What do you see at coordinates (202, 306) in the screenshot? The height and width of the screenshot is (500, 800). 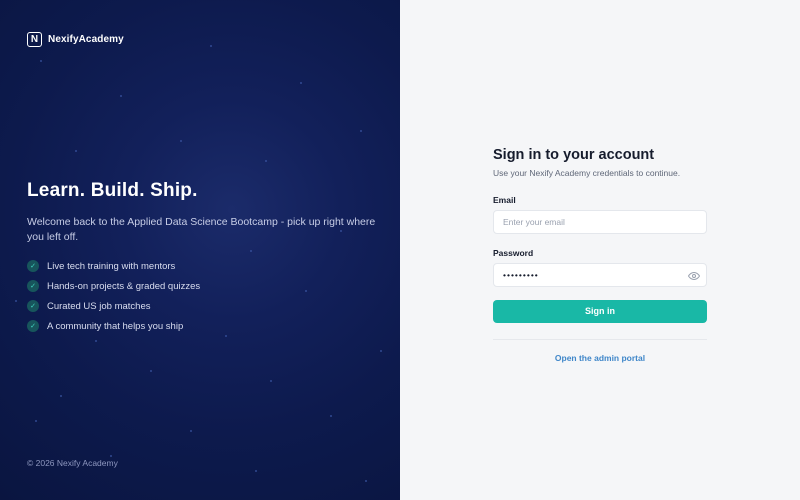 I see `feature-item: ✓ Curated US job matches` at bounding box center [202, 306].